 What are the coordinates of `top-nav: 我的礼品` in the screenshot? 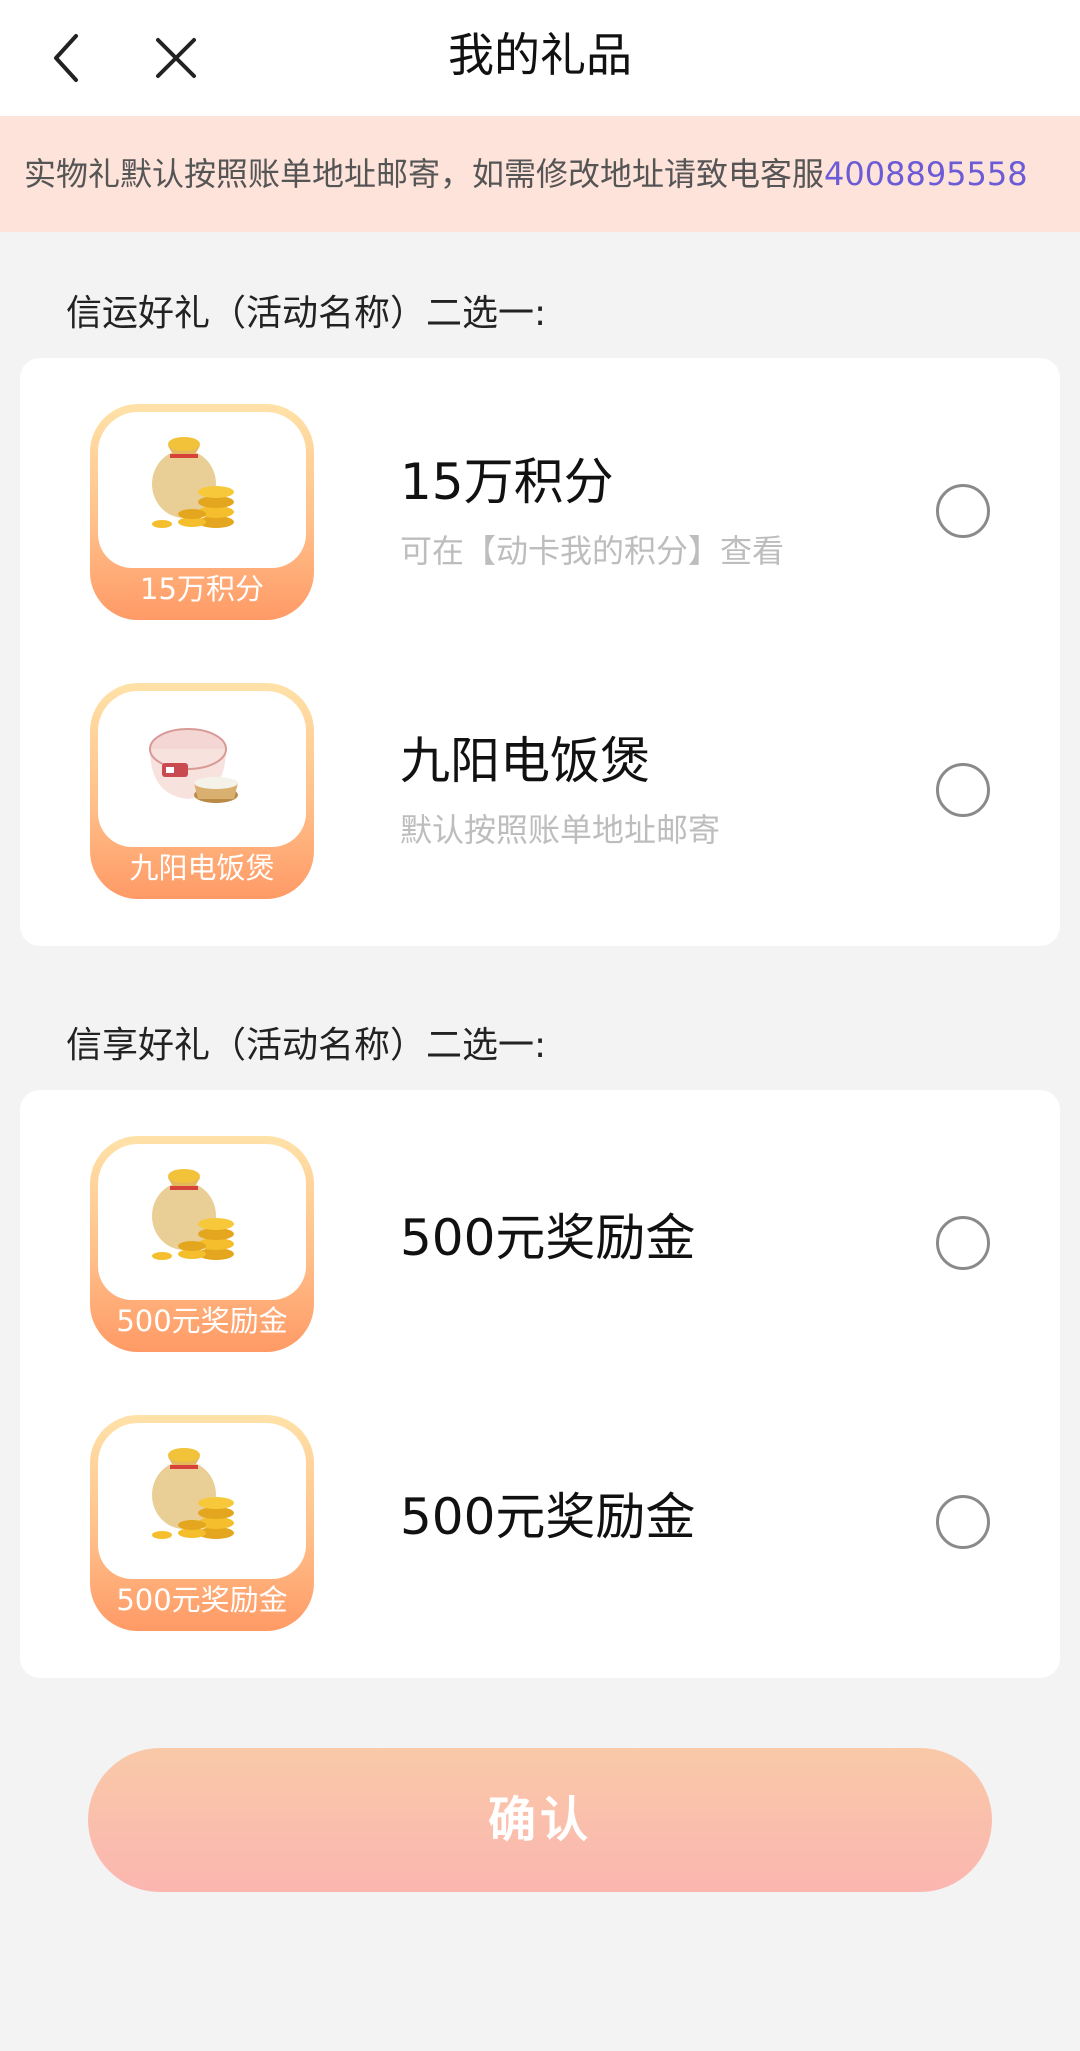 It's located at (540, 58).